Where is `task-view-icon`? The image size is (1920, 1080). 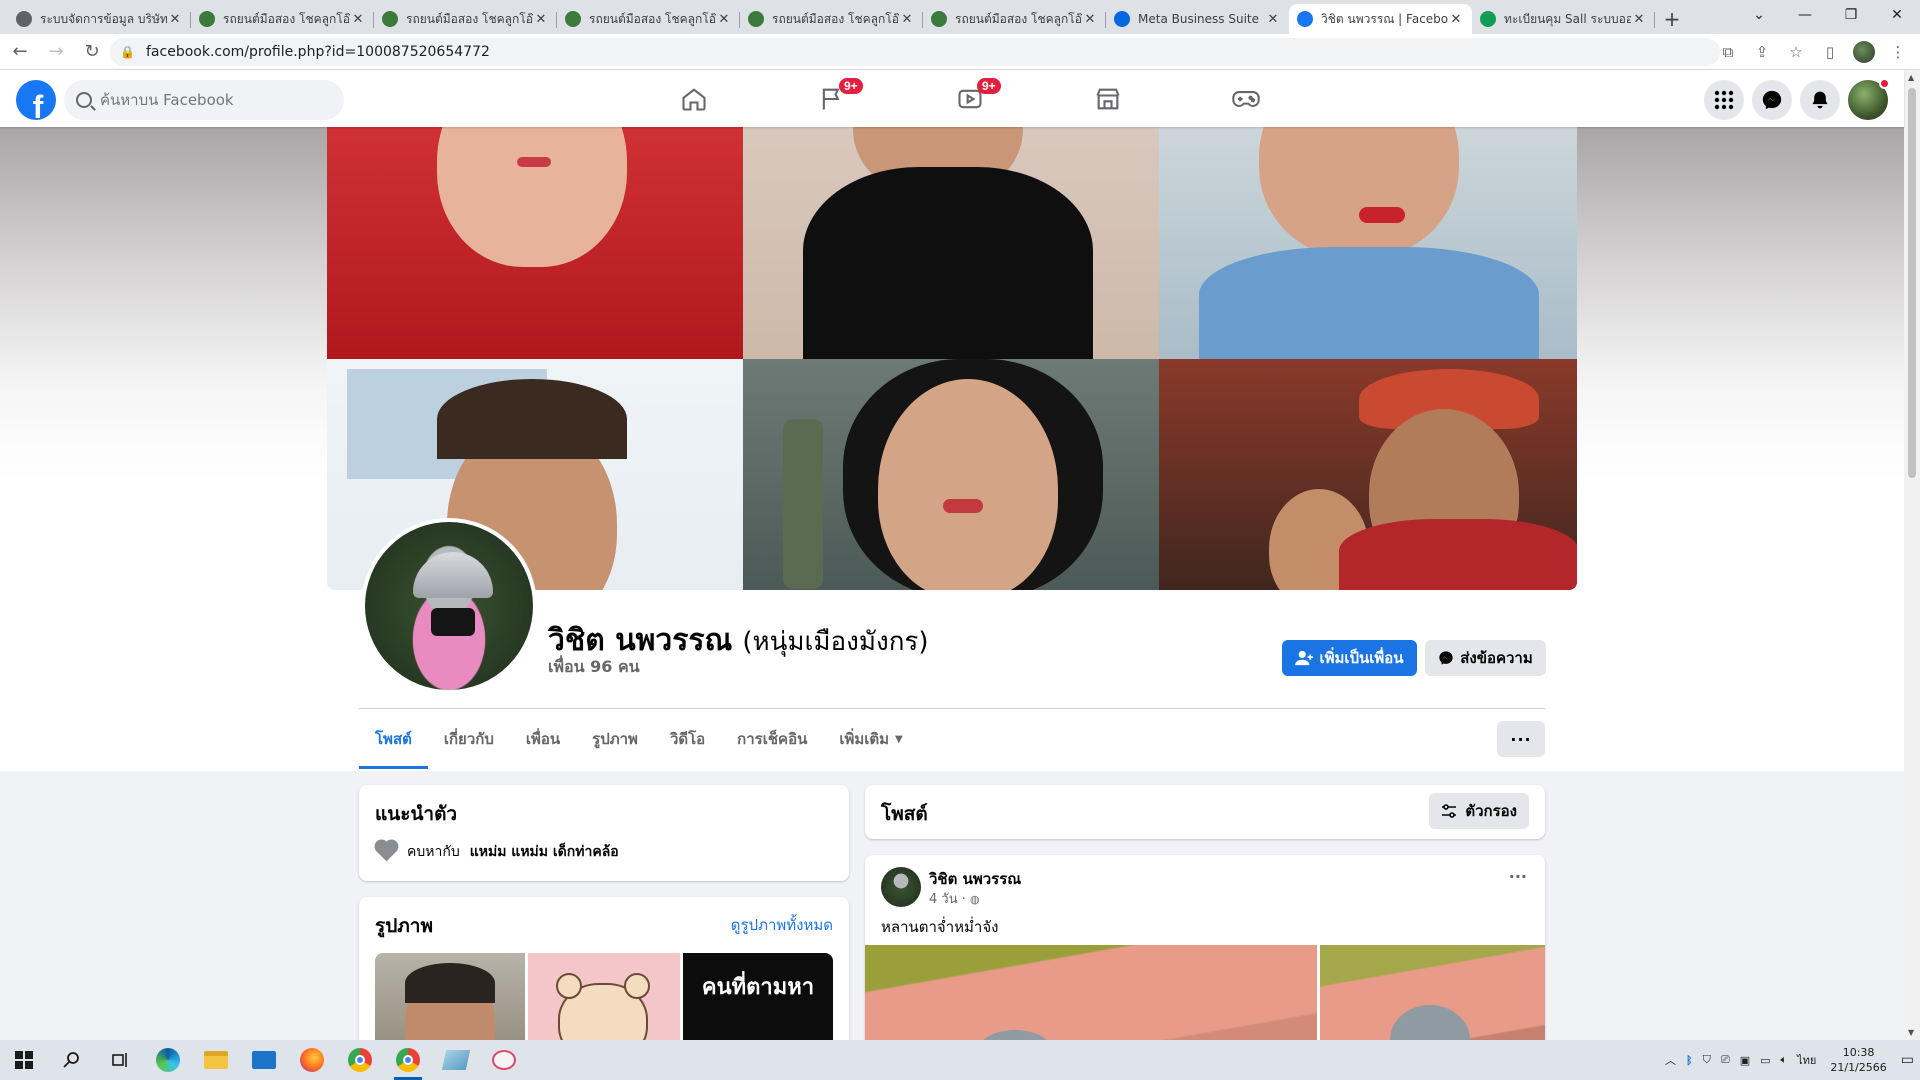
task-view-icon is located at coordinates (119, 1060).